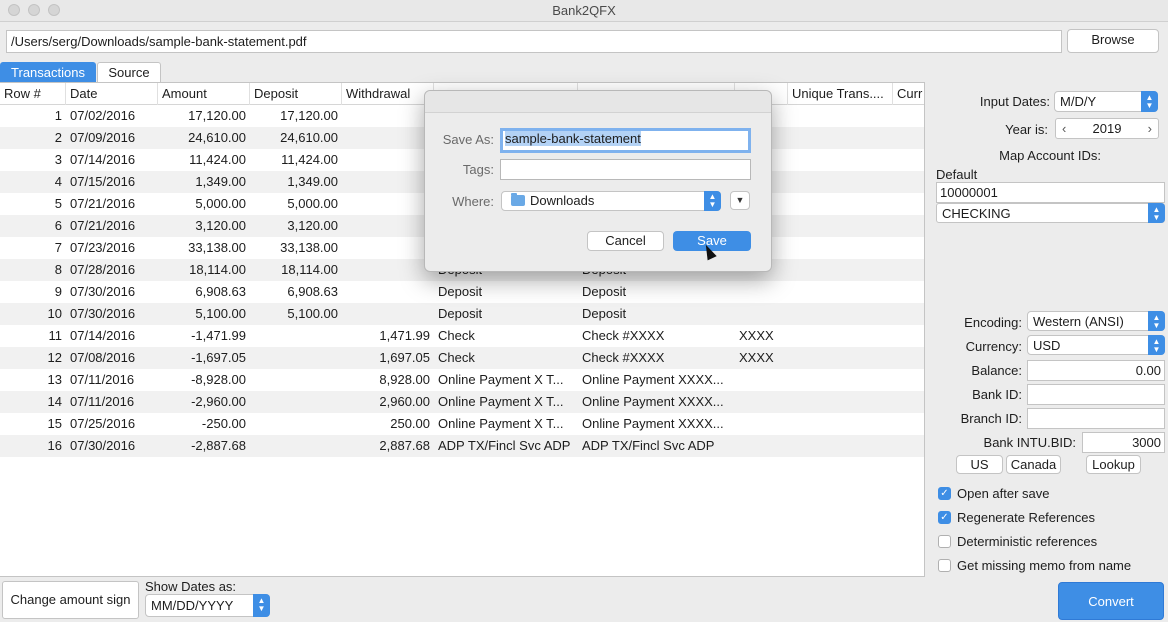 This screenshot has width=1168, height=622. I want to click on bank-id-input, so click(1096, 394).